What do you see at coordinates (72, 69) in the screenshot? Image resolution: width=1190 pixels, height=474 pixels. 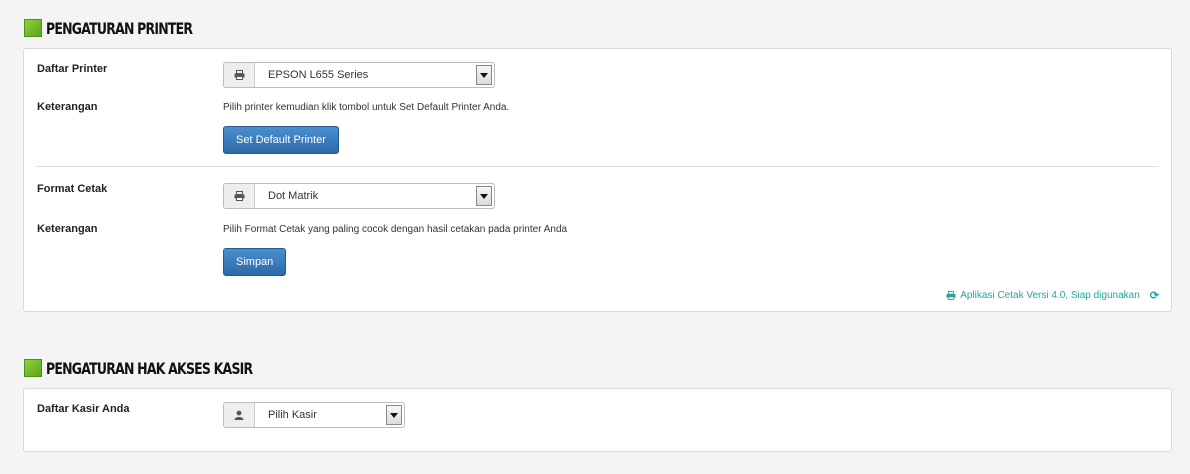 I see `daftar-printer-label: Daftar Printer` at bounding box center [72, 69].